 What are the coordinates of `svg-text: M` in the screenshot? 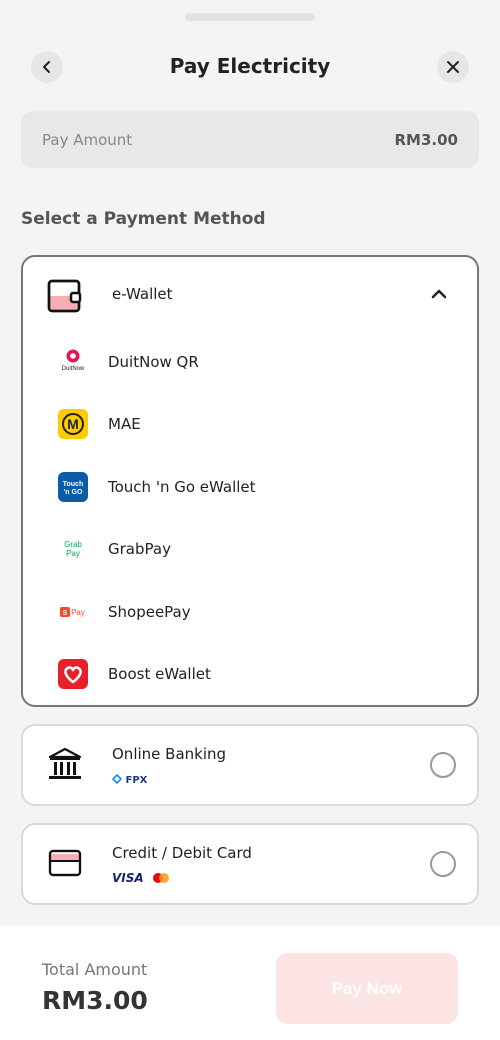 It's located at (73, 424).